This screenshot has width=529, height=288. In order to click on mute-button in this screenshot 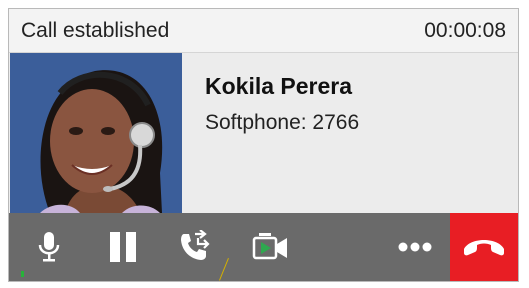, I will do `click(49, 247)`.